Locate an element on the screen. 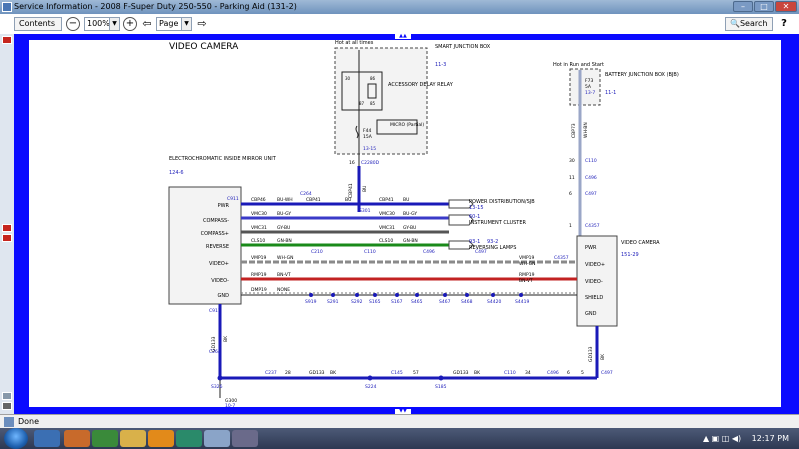 The width and height of the screenshot is (799, 449). zoom-in-icon: + is located at coordinates (130, 24).